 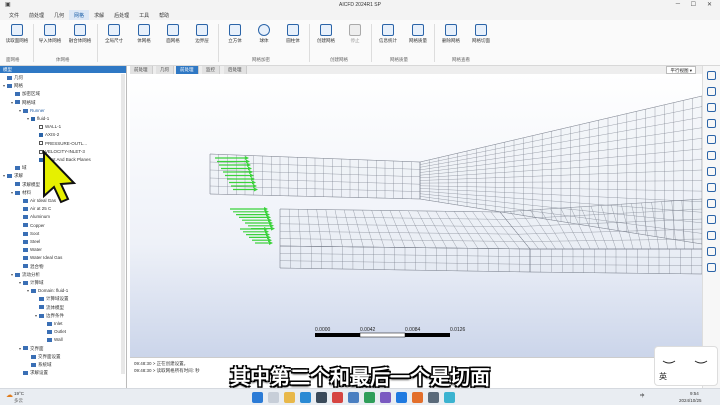 I want to click on rotate-icon, so click(x=711, y=107).